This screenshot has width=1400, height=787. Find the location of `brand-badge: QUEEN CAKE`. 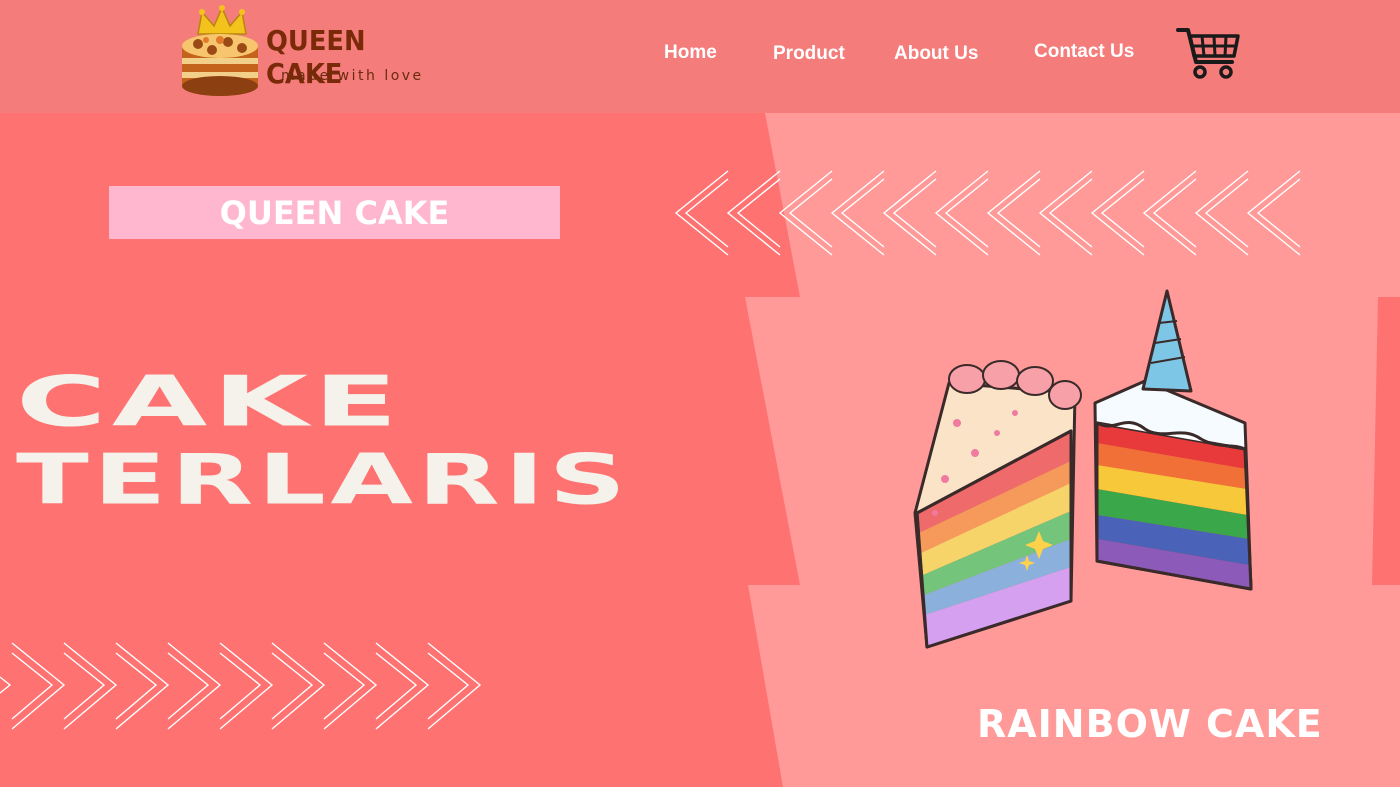

brand-badge: QUEEN CAKE is located at coordinates (334, 212).